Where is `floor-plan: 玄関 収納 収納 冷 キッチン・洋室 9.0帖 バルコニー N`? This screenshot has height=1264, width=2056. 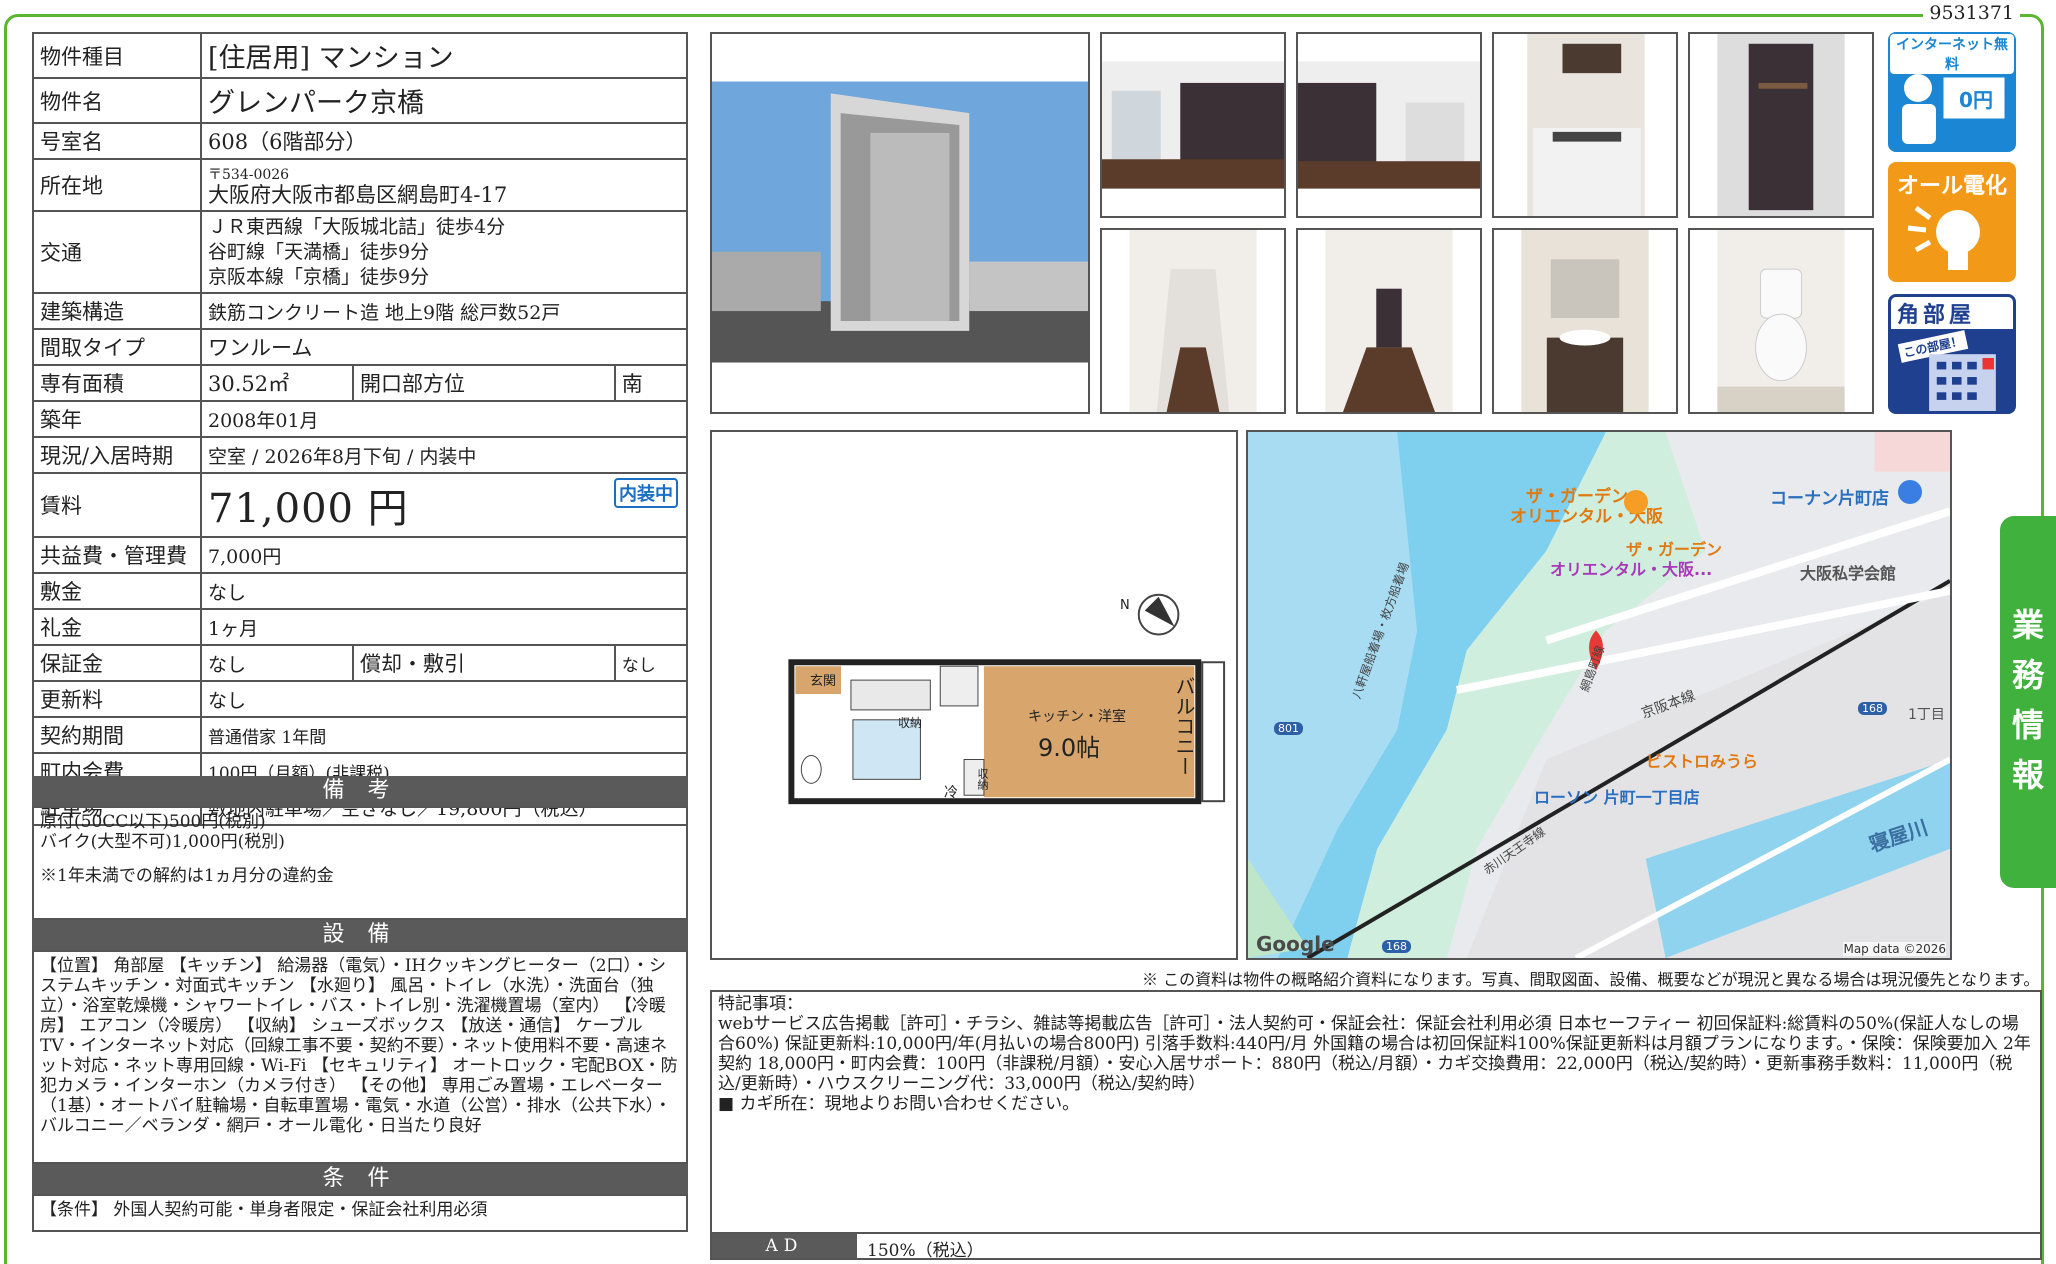 floor-plan: 玄関 収納 収納 冷 キッチン・洋室 9.0帖 バルコニー N is located at coordinates (974, 695).